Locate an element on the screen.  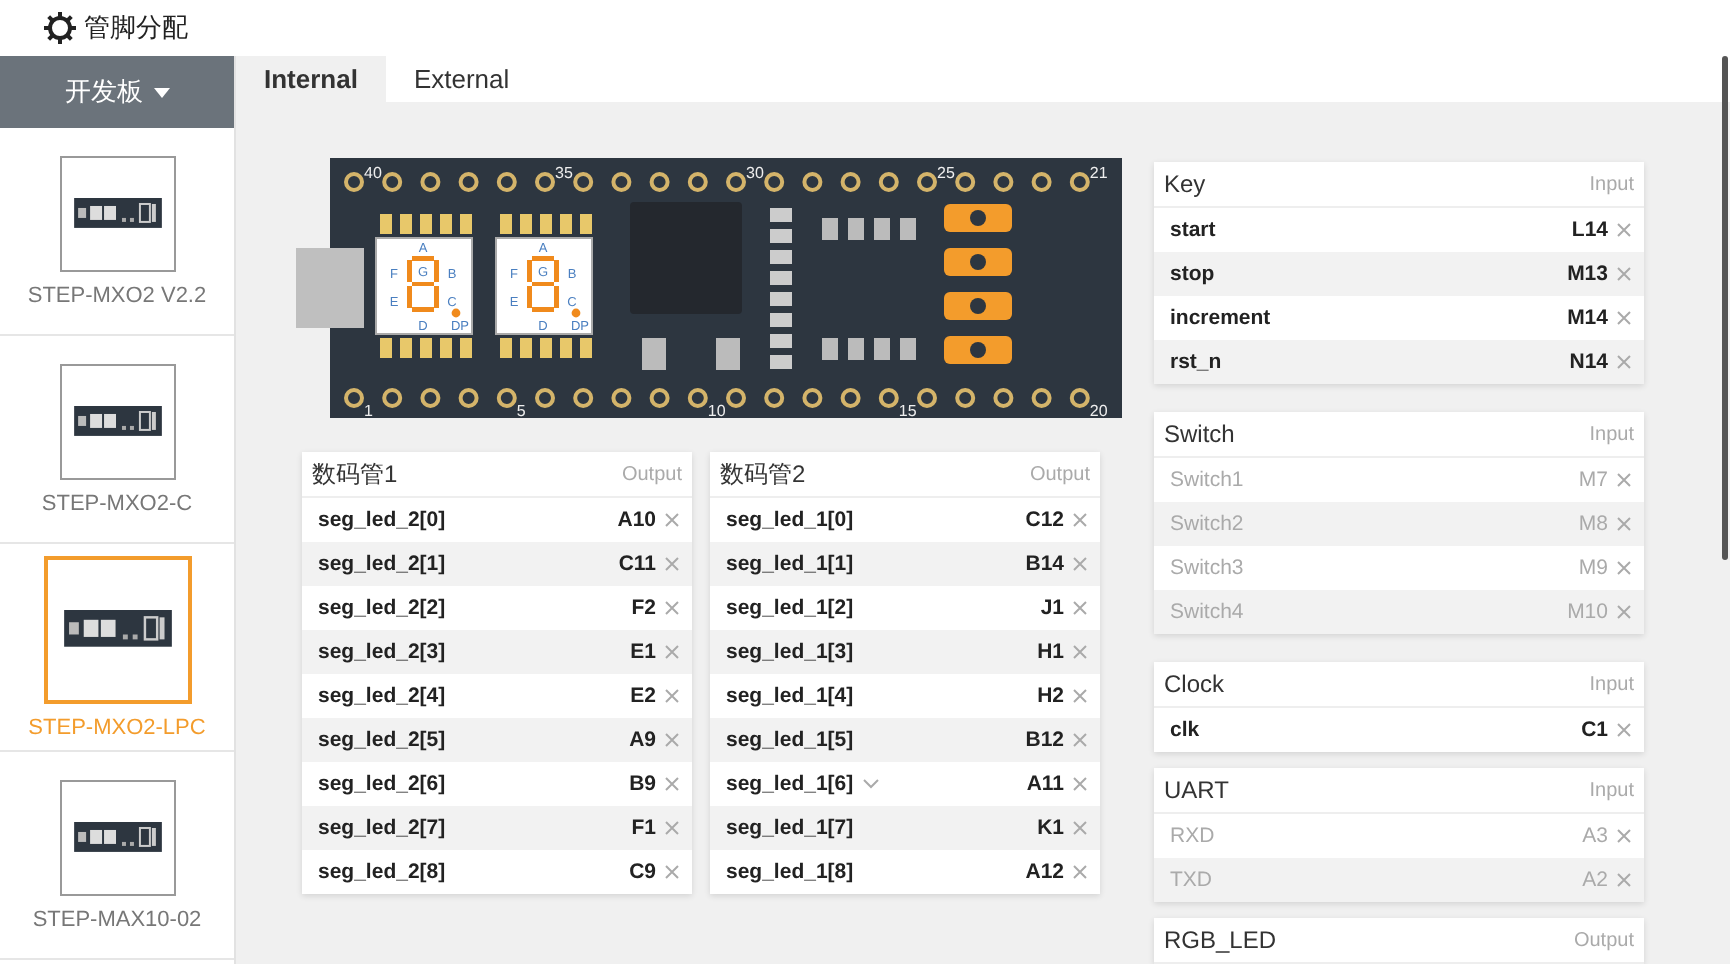
signal-name: seg_led_1[3] is located at coordinates (790, 652).